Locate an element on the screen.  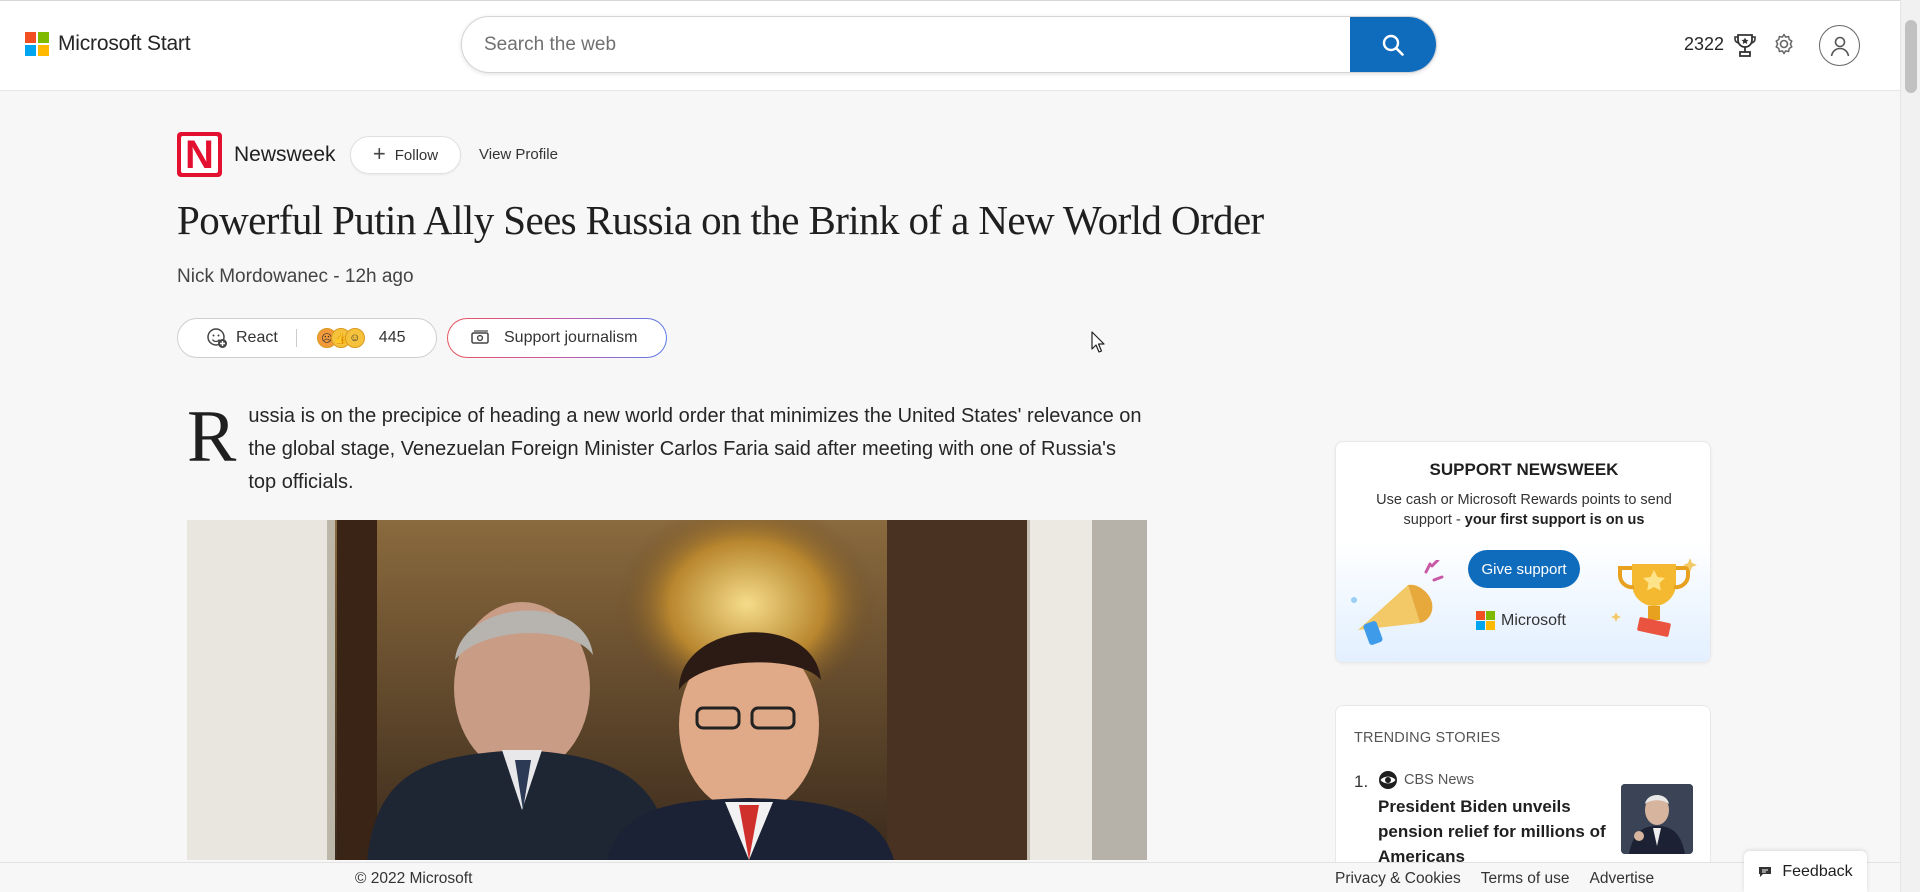
brand-name: Microsoft Start is located at coordinates (124, 43).